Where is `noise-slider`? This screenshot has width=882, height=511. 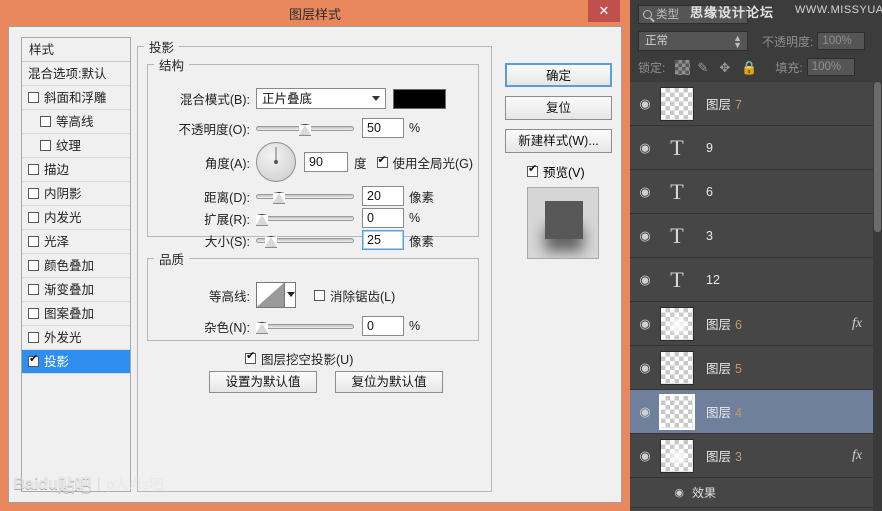
noise-slider is located at coordinates (305, 326).